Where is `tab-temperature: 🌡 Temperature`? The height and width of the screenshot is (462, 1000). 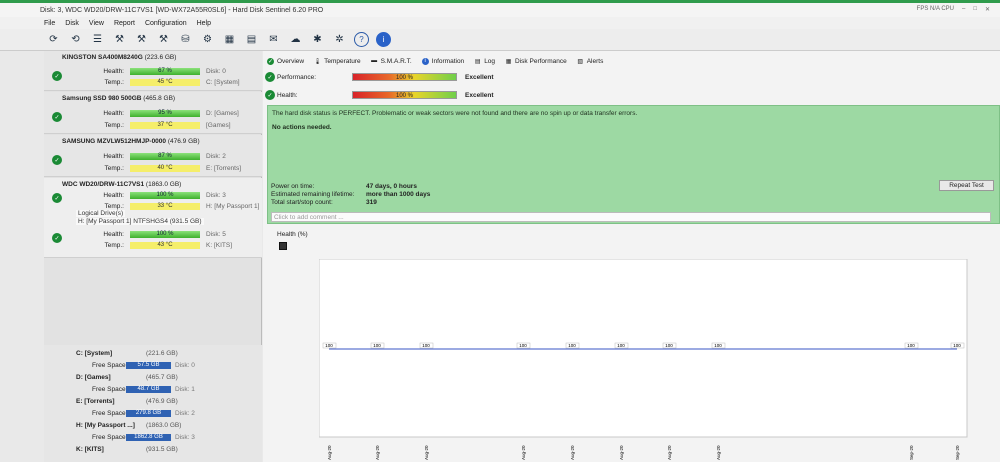
tab-temperature: 🌡 Temperature is located at coordinates (337, 61).